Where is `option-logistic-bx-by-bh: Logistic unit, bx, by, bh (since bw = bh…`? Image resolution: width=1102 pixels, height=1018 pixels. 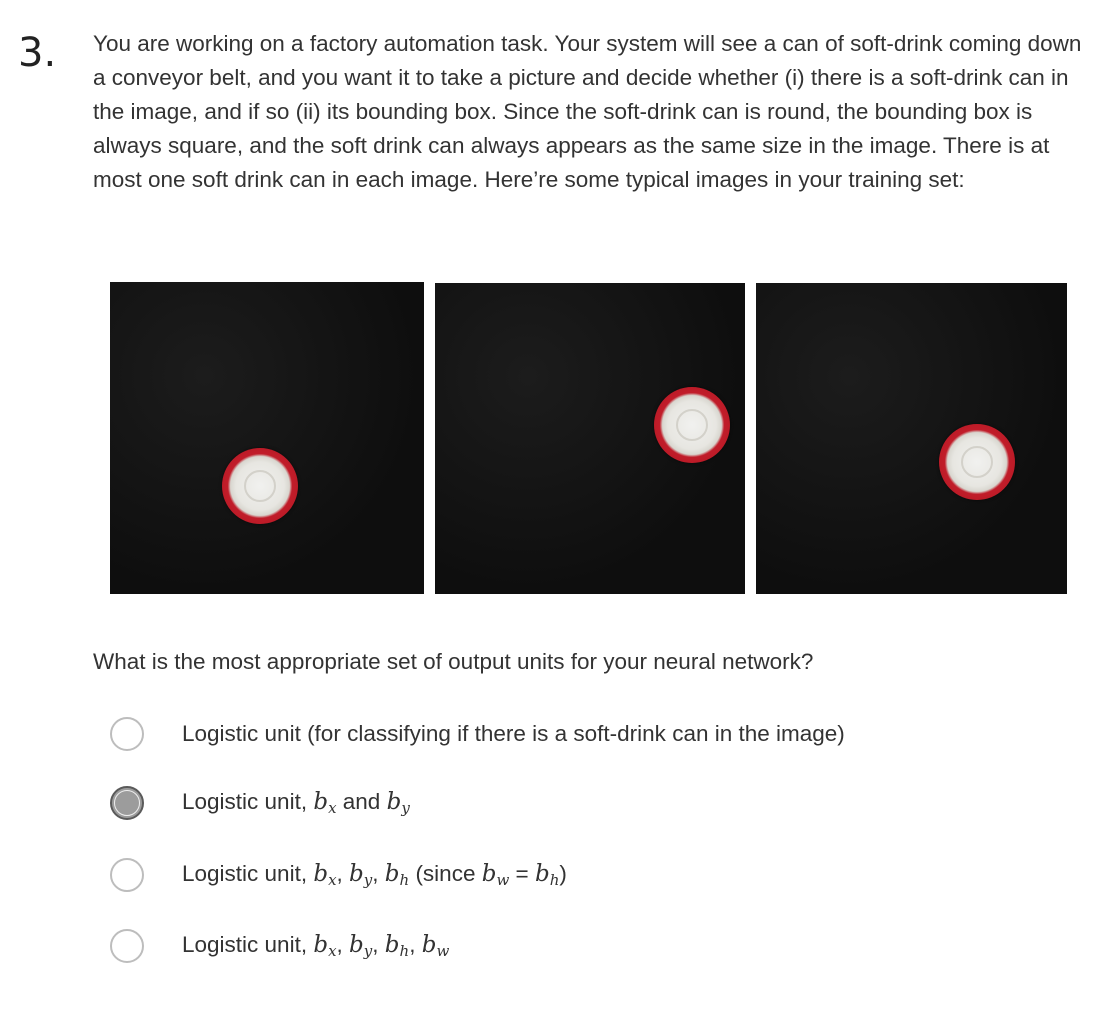 option-logistic-bx-by-bh: Logistic unit, bx, by, bh (since bw = bh… is located at coordinates (338, 875).